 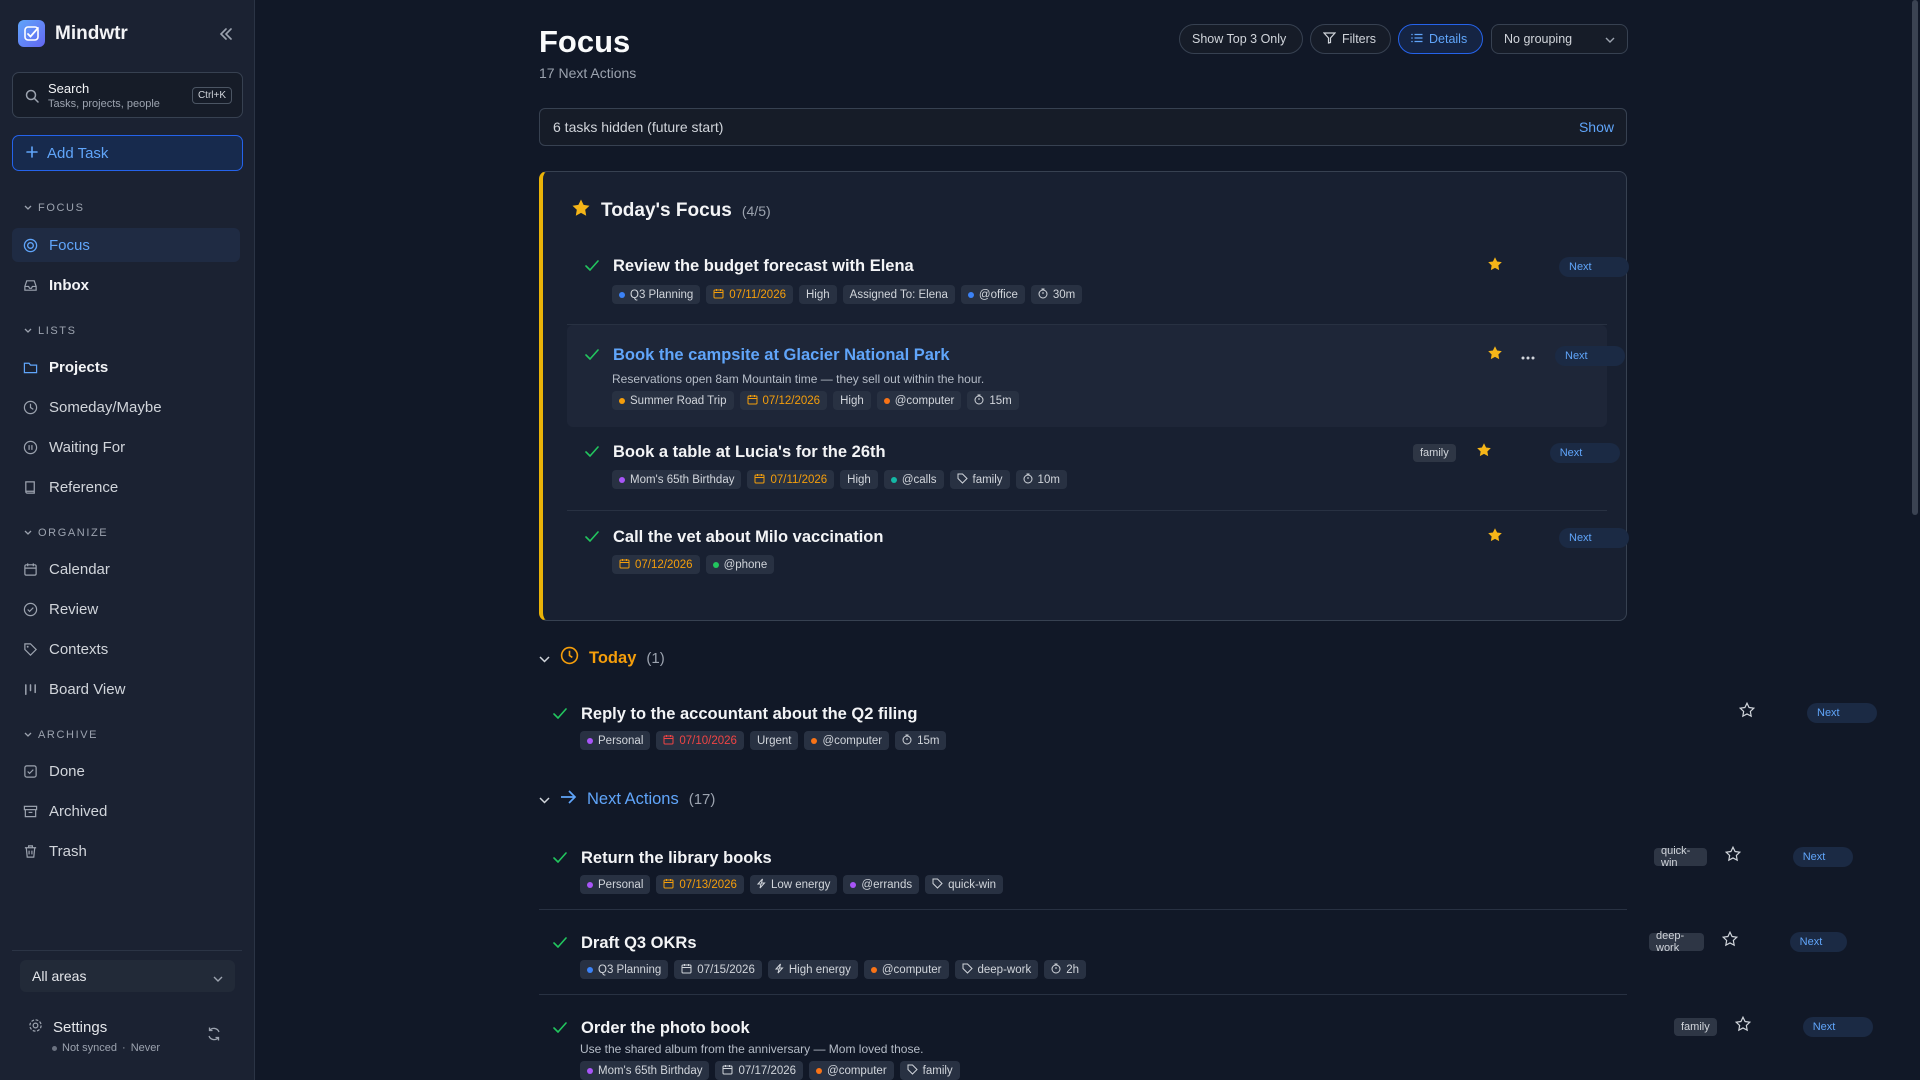 What do you see at coordinates (126, 245) in the screenshot?
I see `sidebar-item-focus: Focus` at bounding box center [126, 245].